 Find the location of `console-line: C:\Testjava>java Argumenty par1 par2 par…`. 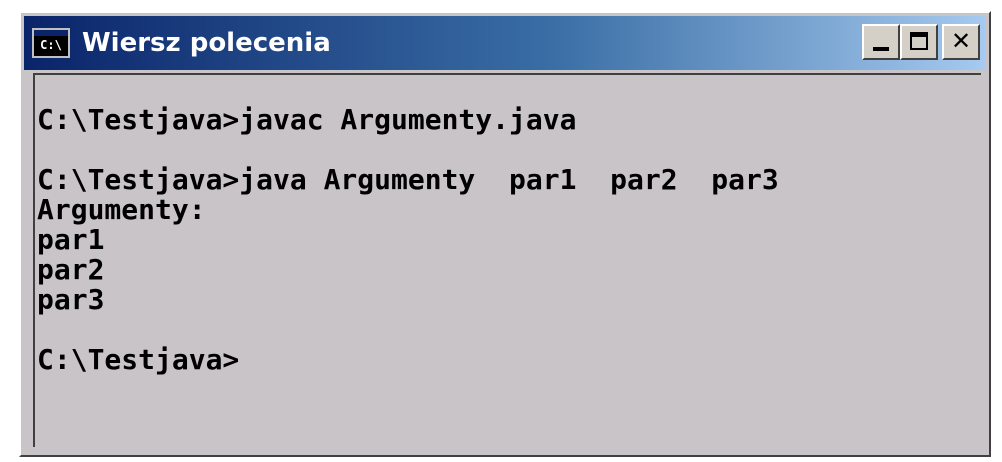

console-line: C:\Testjava>java Argumenty par1 par2 par… is located at coordinates (408, 179).